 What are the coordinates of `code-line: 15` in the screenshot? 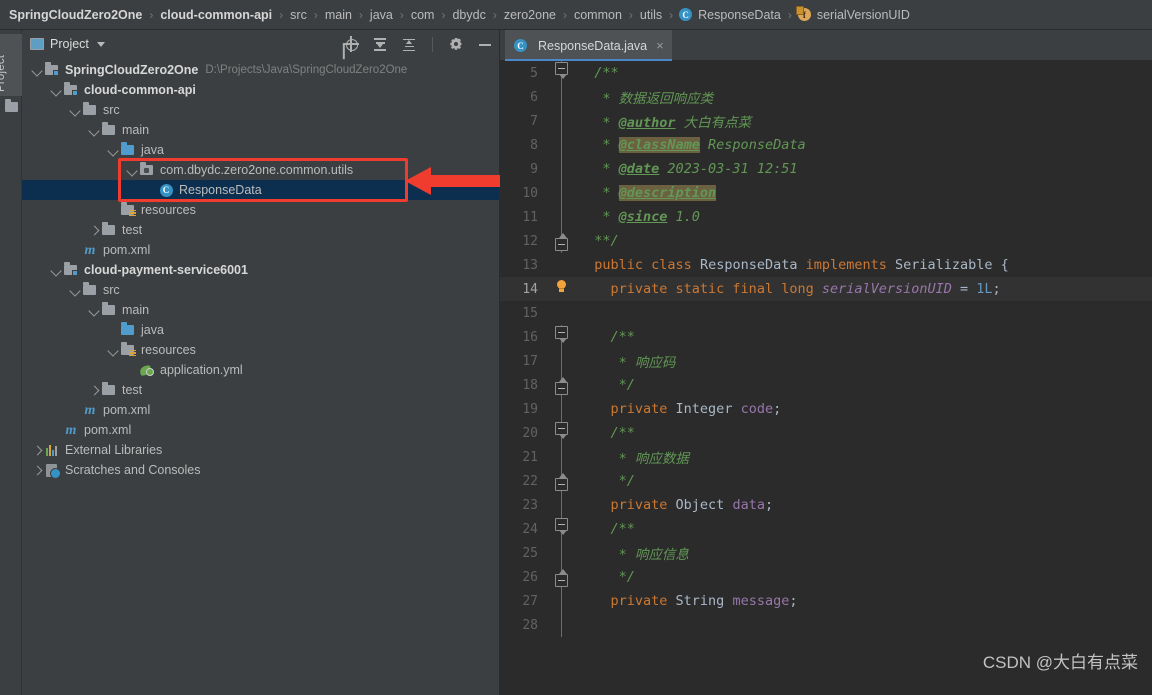 It's located at (826, 313).